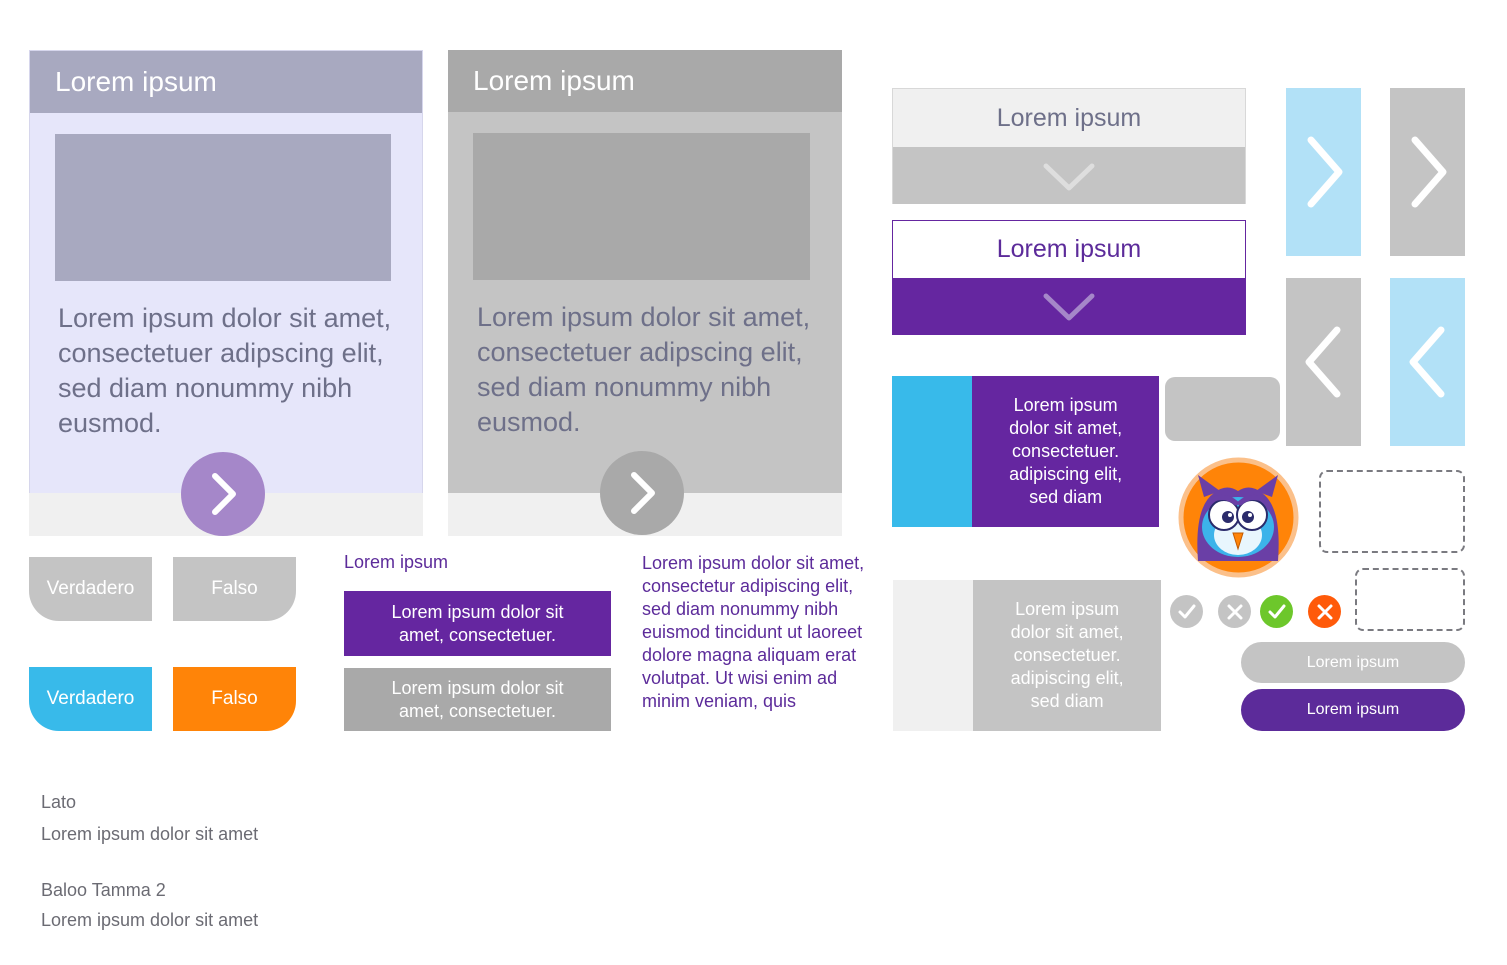 Image resolution: width=1507 pixels, height=965 pixels. Describe the element at coordinates (103, 890) in the screenshot. I see `font-name-baloo: Baloo Tamma 2` at that location.